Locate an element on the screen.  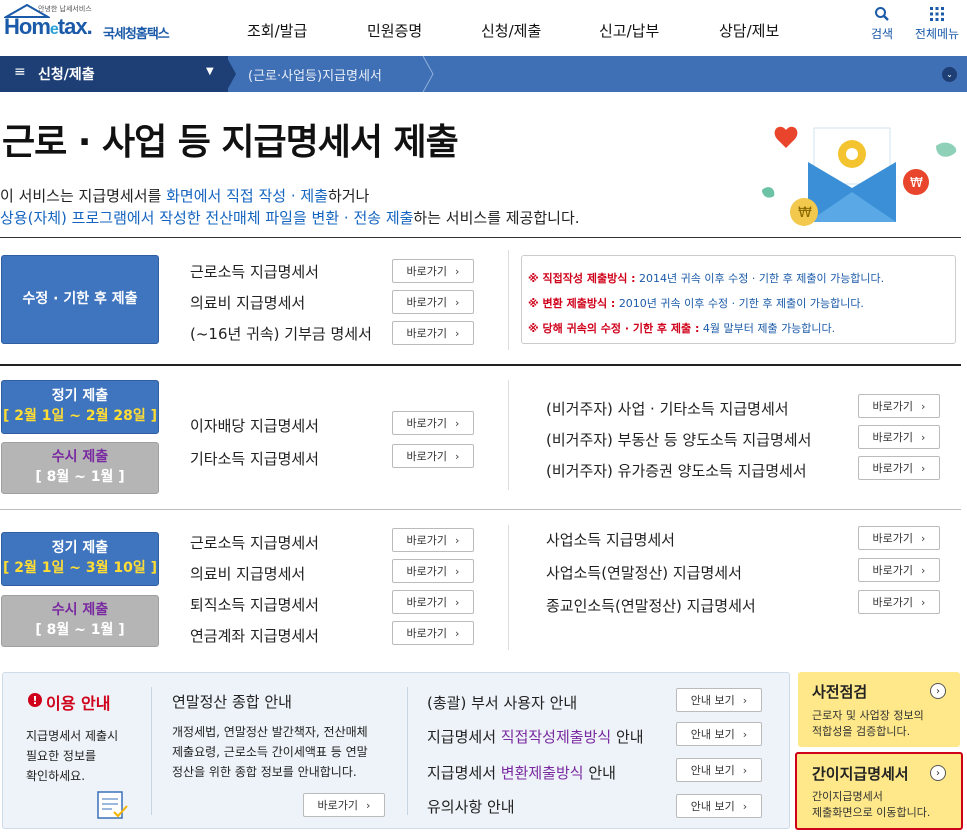
hometax-logo: Hometax. is located at coordinates (48, 27).